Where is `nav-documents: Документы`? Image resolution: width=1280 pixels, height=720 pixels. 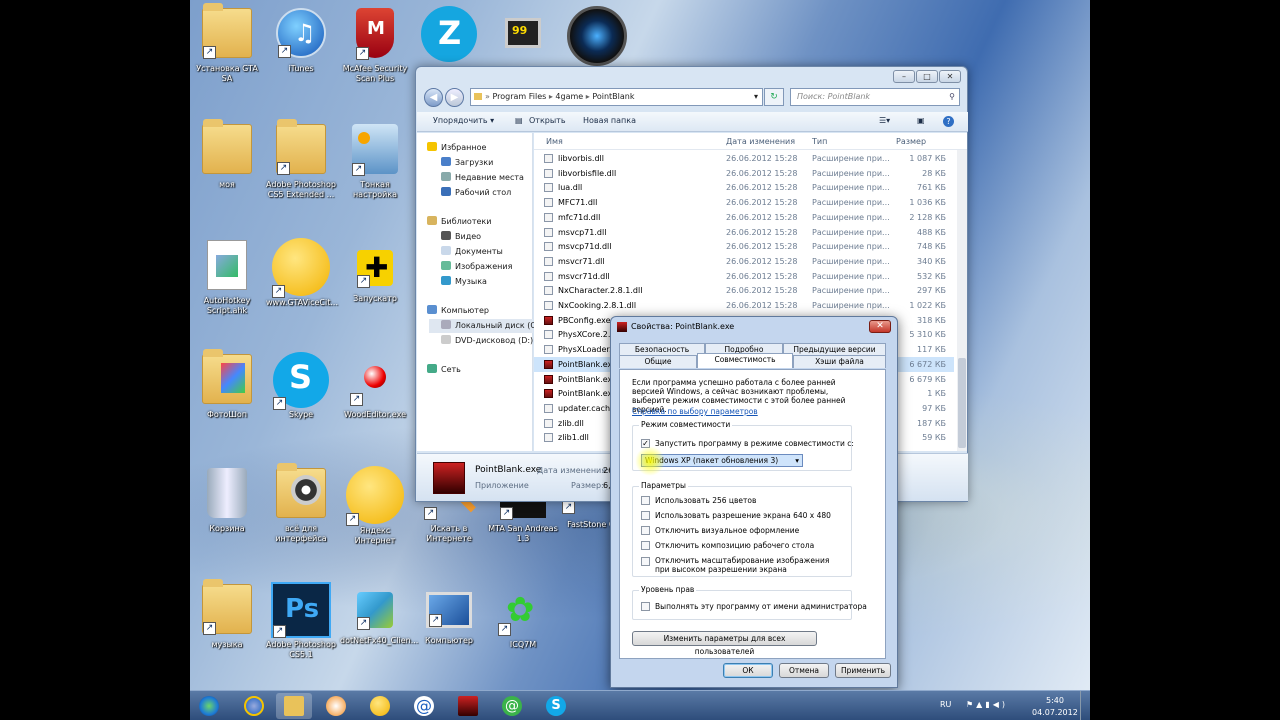 nav-documents: Документы is located at coordinates (472, 252).